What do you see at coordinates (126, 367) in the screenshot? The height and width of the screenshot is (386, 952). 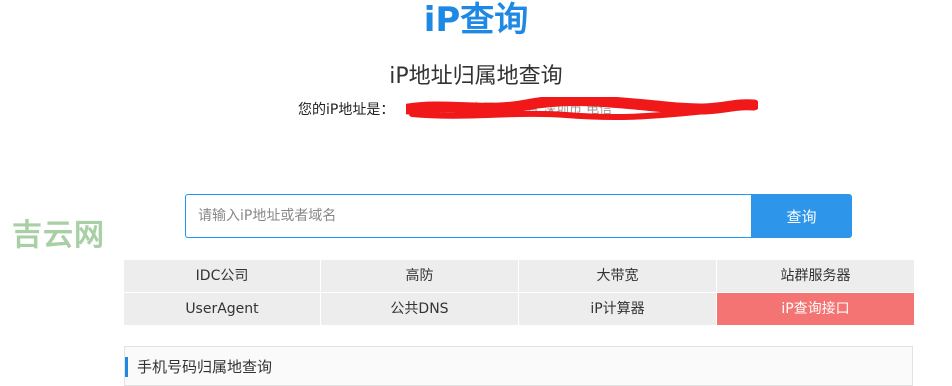 I see `section-accent-bar` at bounding box center [126, 367].